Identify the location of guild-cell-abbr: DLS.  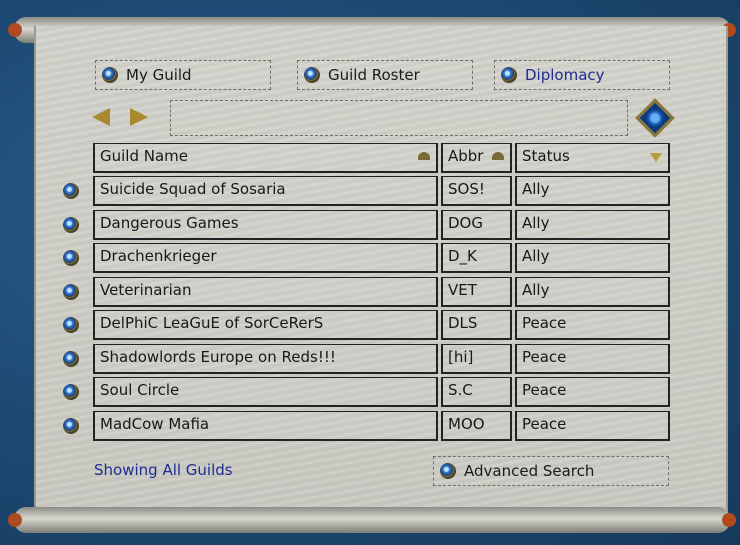
(476, 325).